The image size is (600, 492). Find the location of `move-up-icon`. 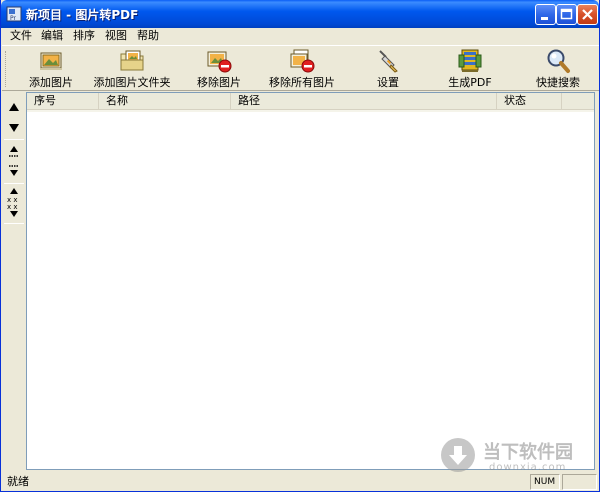

move-up-icon is located at coordinates (14, 108).